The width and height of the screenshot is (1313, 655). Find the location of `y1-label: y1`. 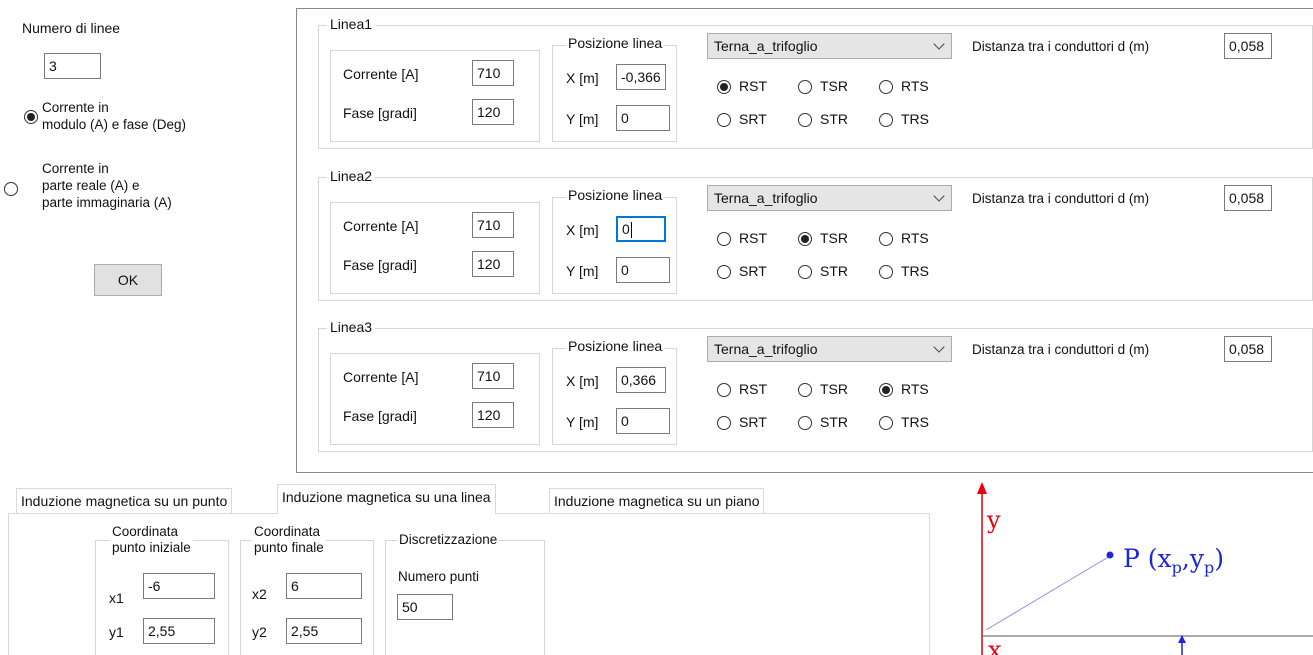

y1-label: y1 is located at coordinates (116, 632).